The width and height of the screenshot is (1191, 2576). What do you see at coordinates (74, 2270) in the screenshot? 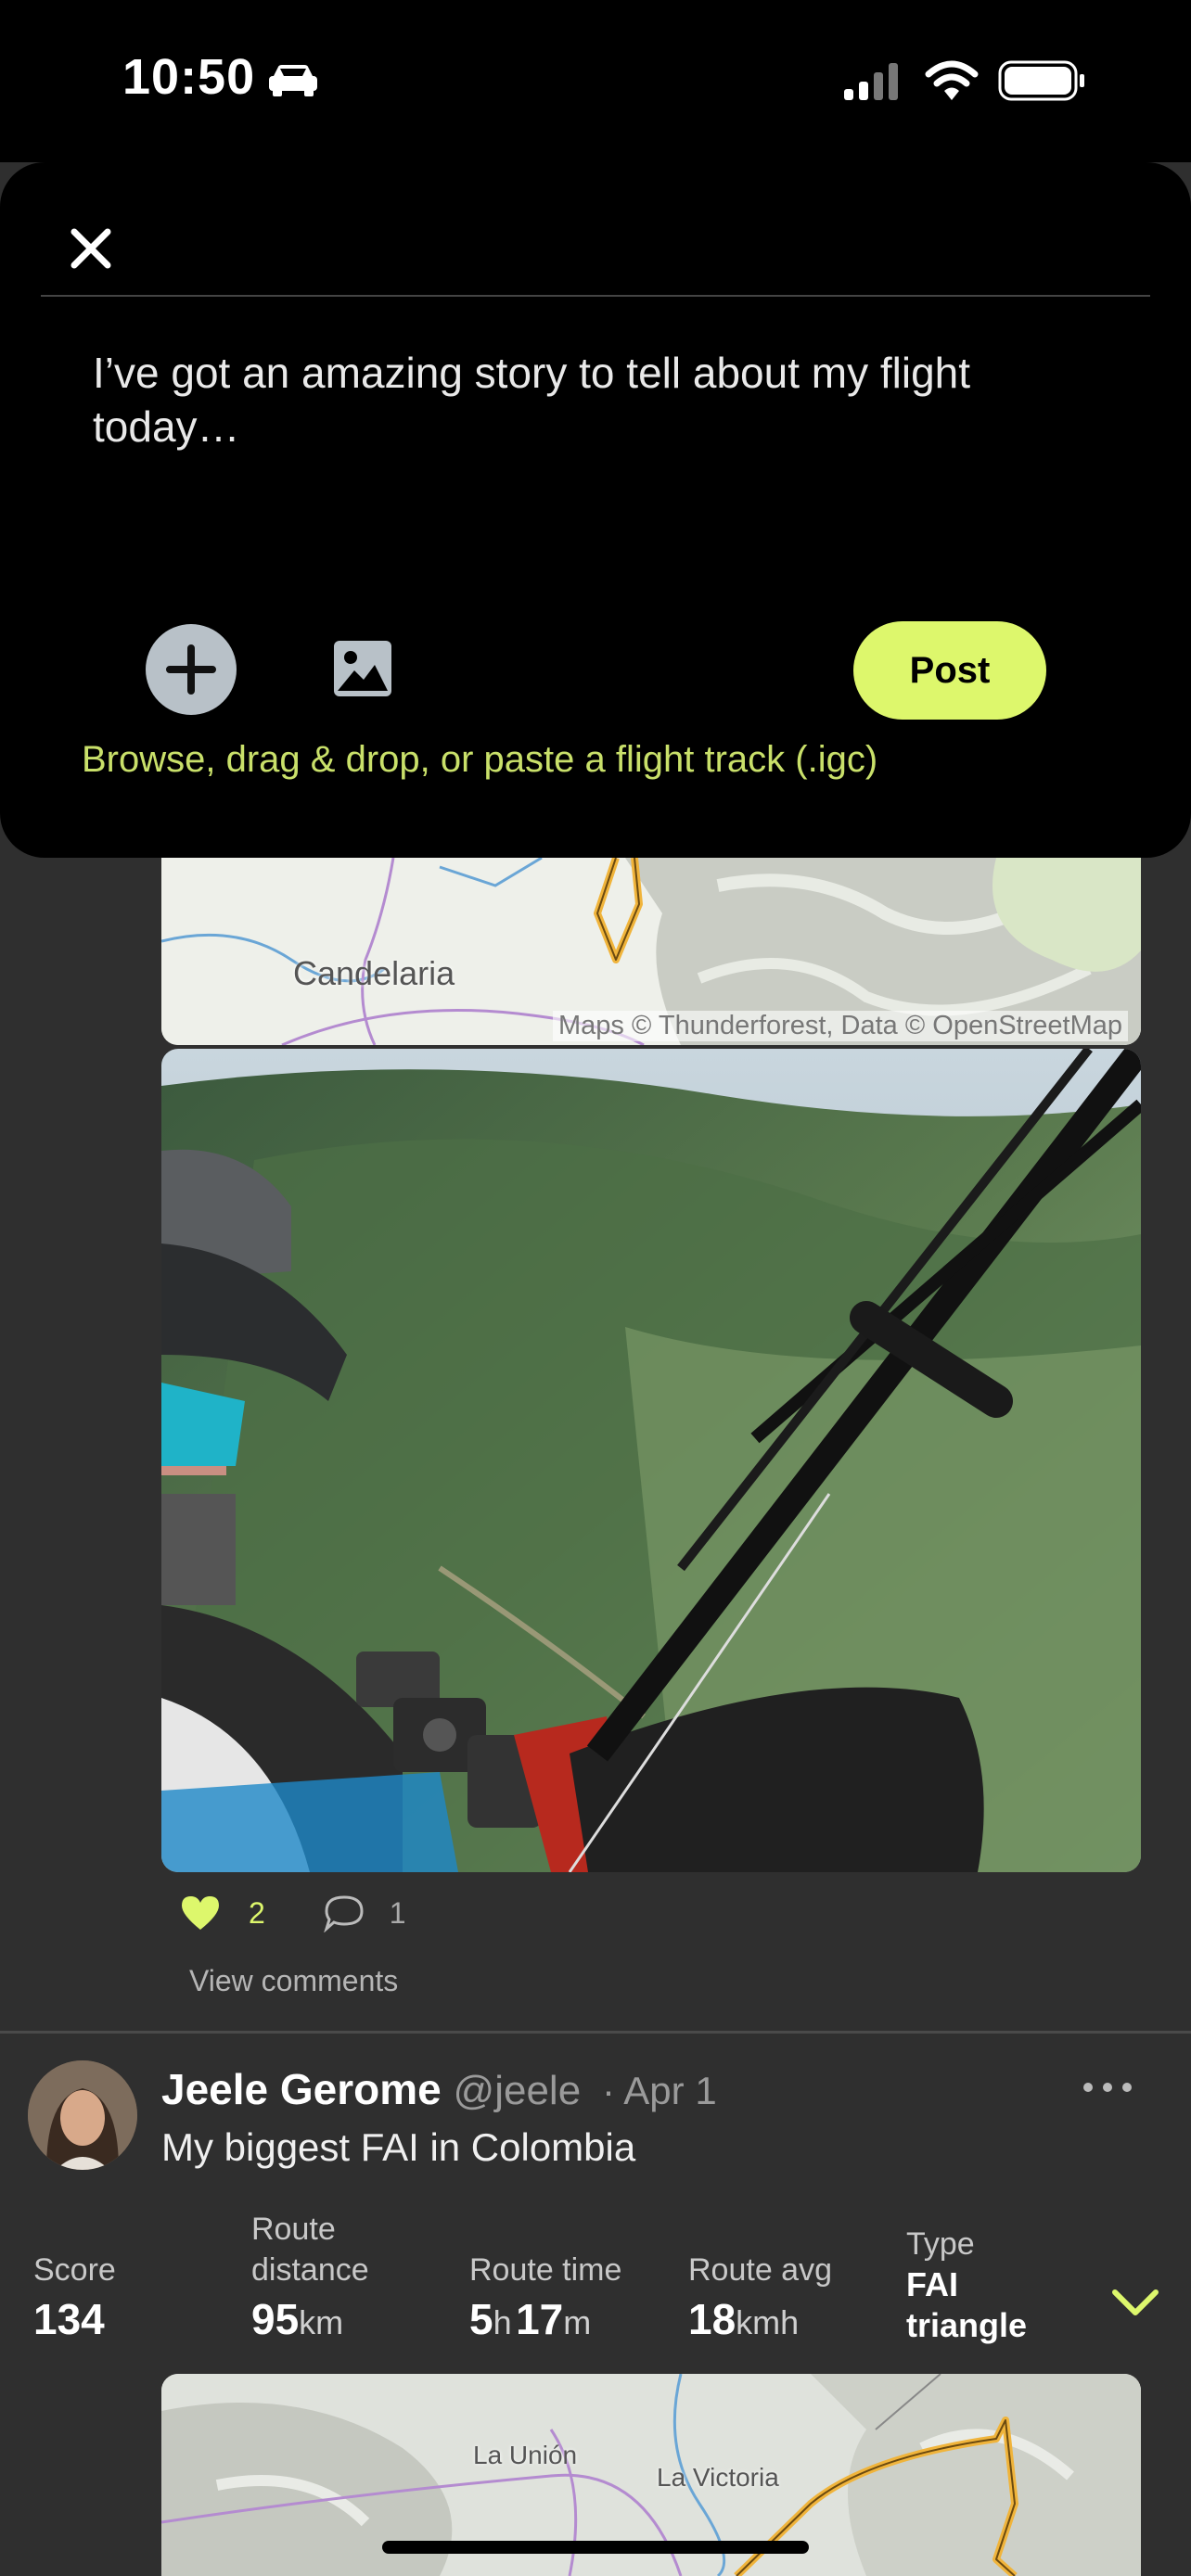
I see `score-label: Score` at bounding box center [74, 2270].